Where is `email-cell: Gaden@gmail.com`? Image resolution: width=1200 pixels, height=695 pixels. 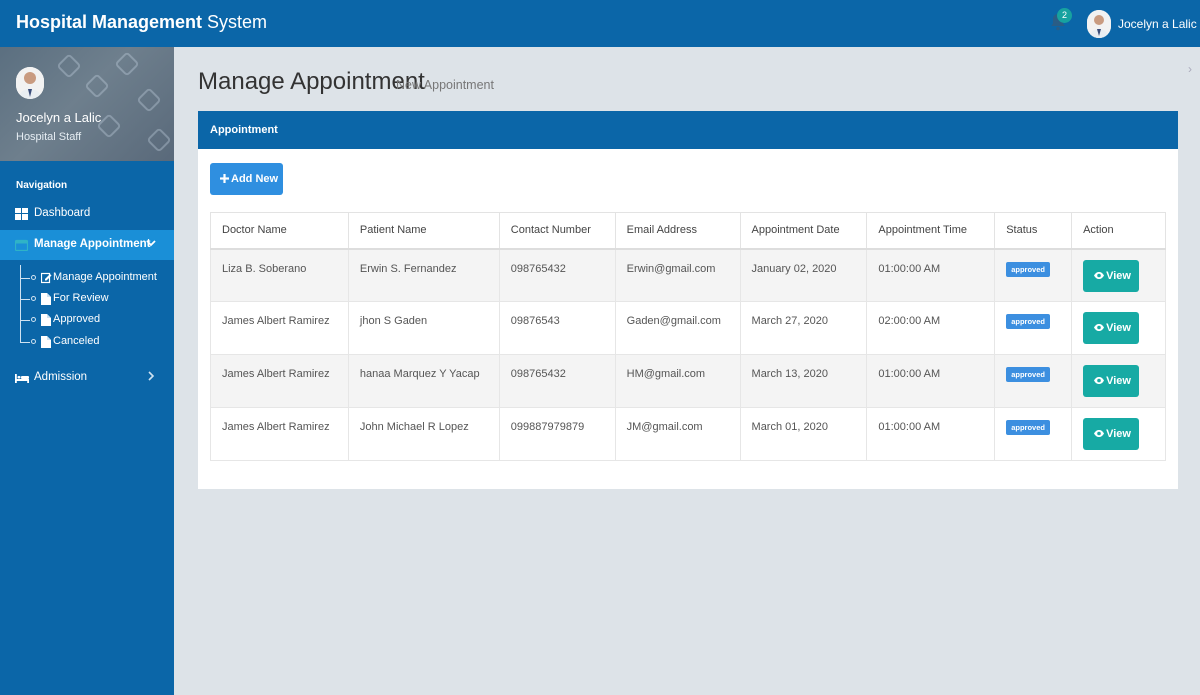
email-cell: Gaden@gmail.com is located at coordinates (677, 328).